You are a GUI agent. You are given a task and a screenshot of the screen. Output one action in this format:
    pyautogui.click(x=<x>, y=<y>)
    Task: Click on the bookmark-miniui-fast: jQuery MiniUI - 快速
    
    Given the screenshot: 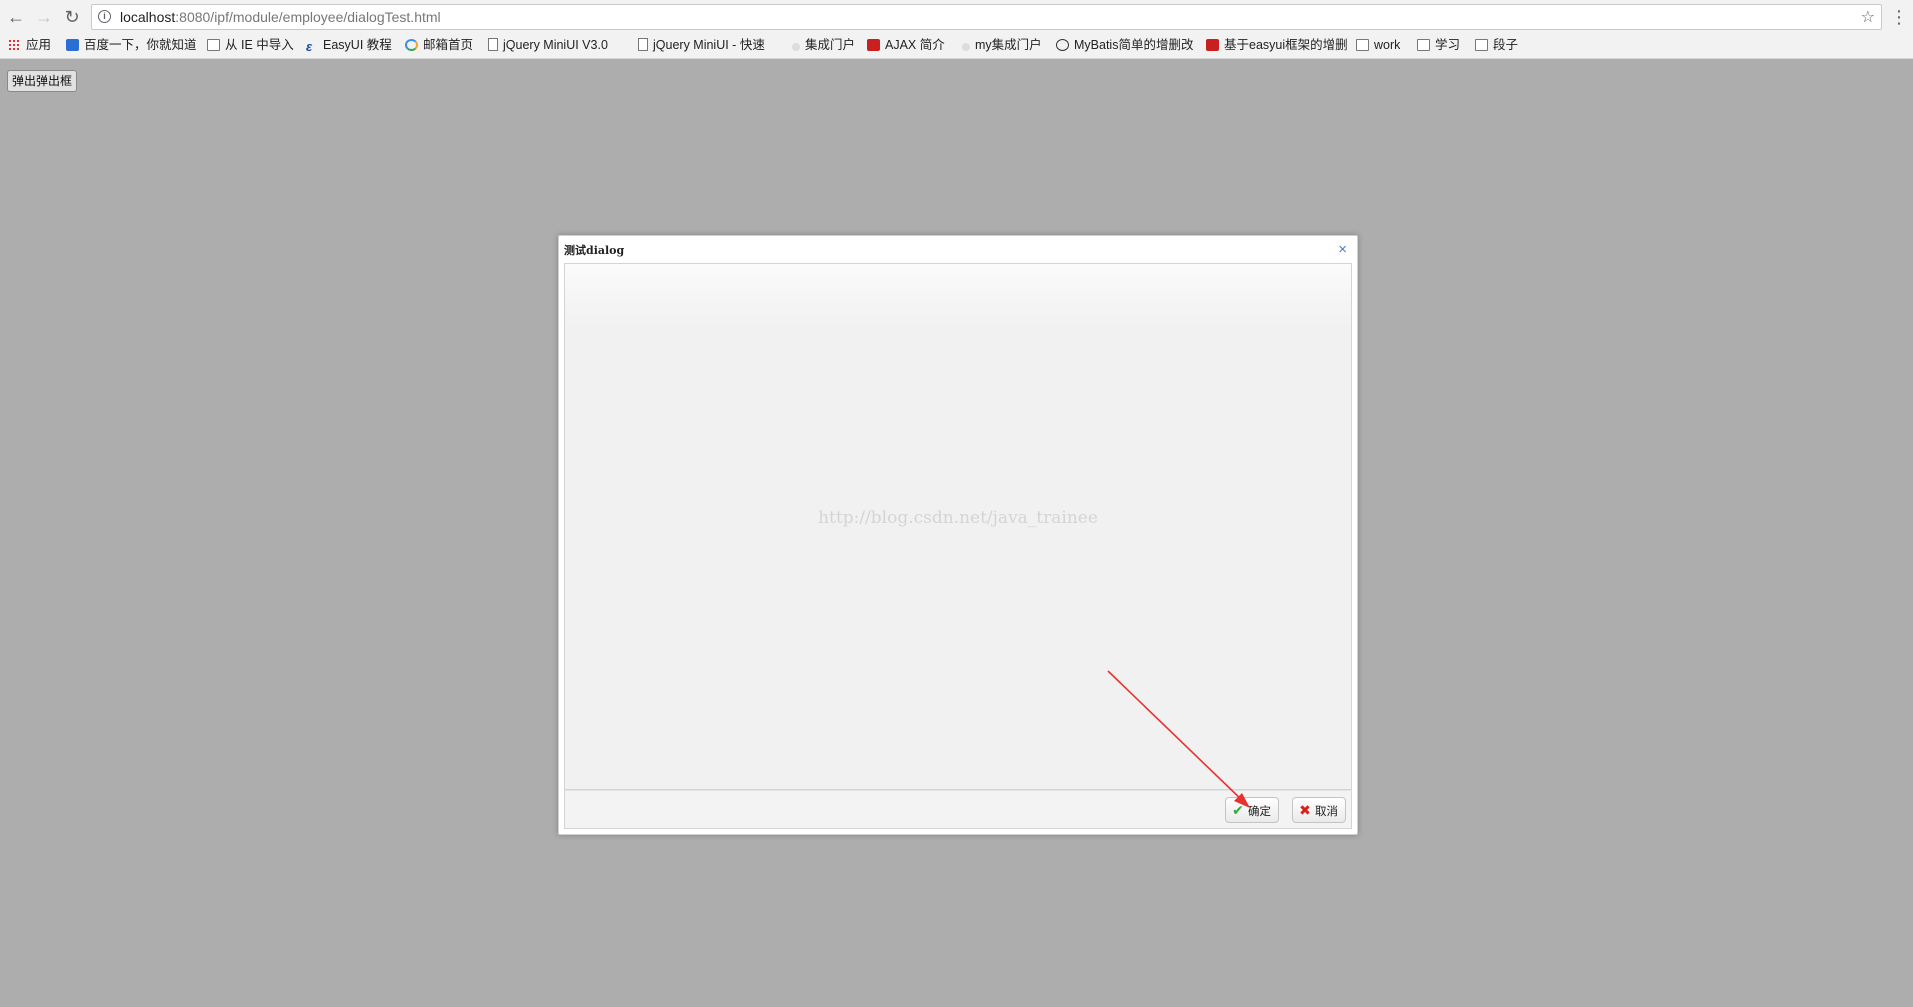 What is the action you would take?
    pyautogui.click(x=710, y=45)
    